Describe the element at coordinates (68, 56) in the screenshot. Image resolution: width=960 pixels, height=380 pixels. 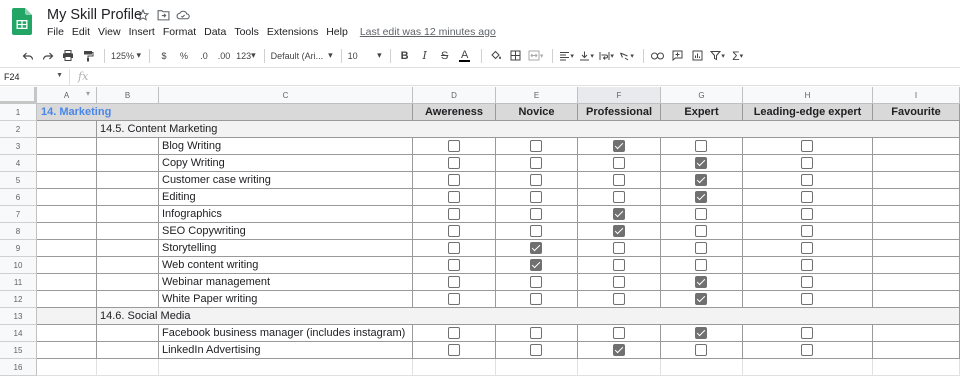
I see `print-icon` at that location.